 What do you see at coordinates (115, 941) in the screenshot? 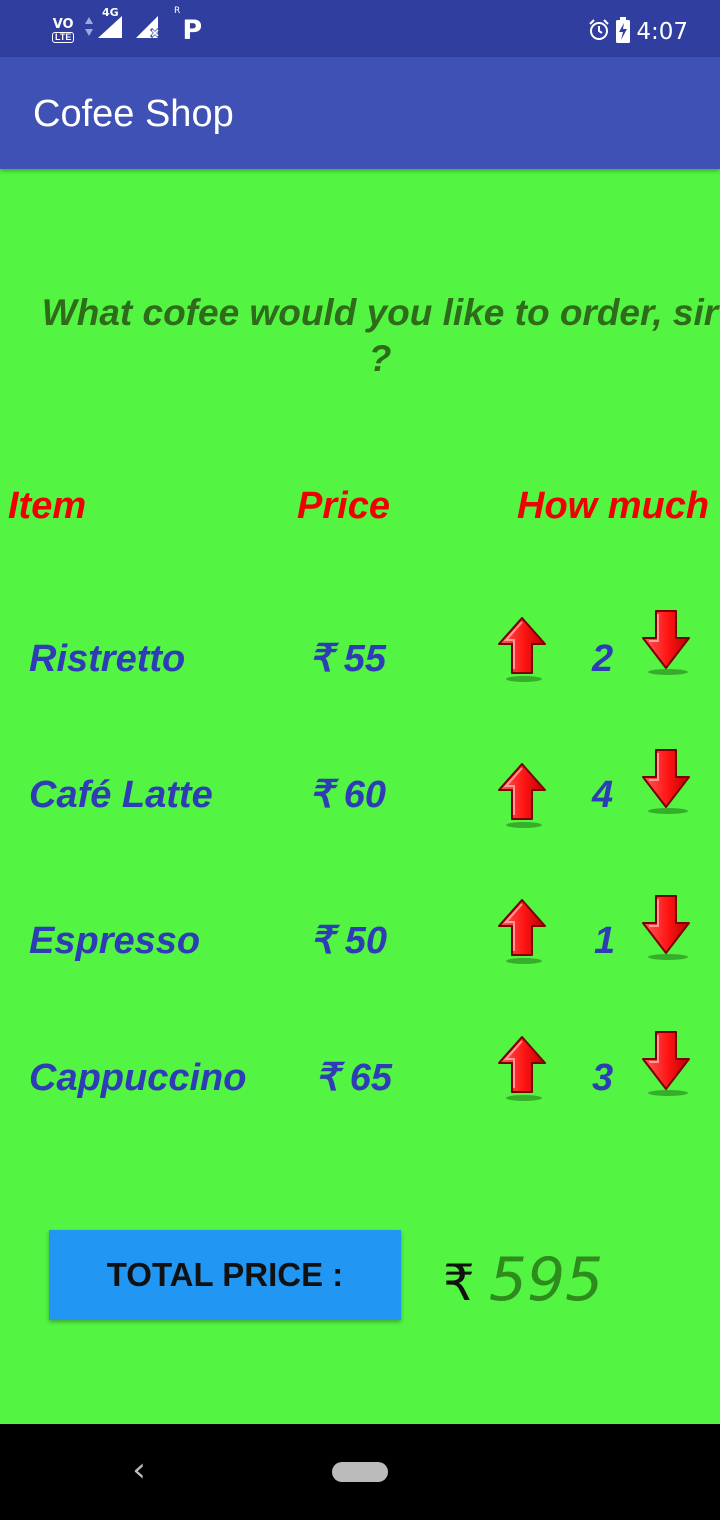
I see `item-name: Espresso` at bounding box center [115, 941].